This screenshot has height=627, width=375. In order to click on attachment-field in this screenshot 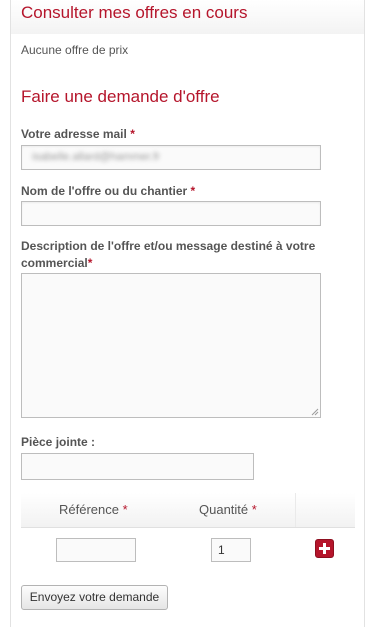, I will do `click(137, 466)`.